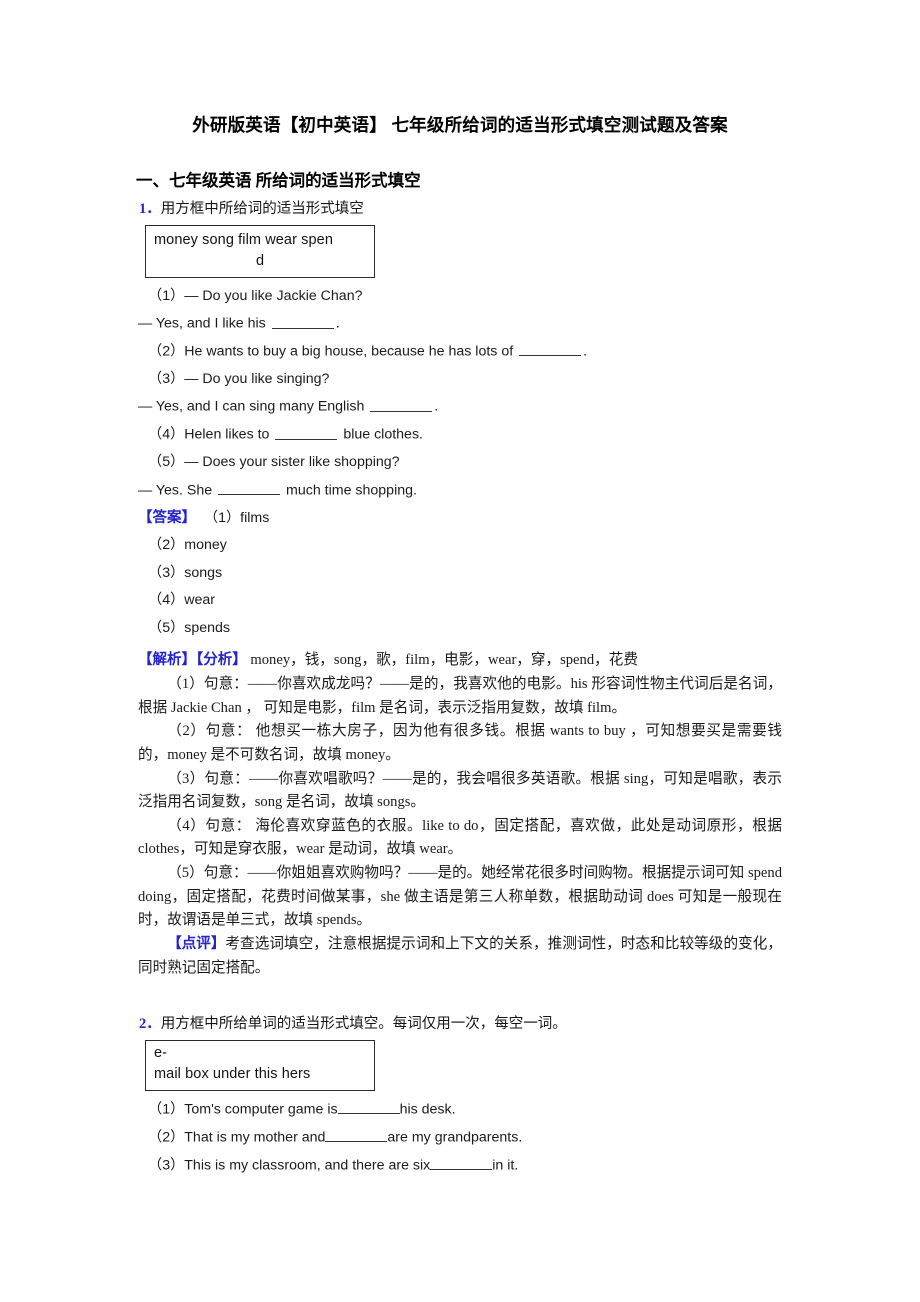  What do you see at coordinates (460, 518) in the screenshot?
I see `answer-line-1: 【答案】 （1）films` at bounding box center [460, 518].